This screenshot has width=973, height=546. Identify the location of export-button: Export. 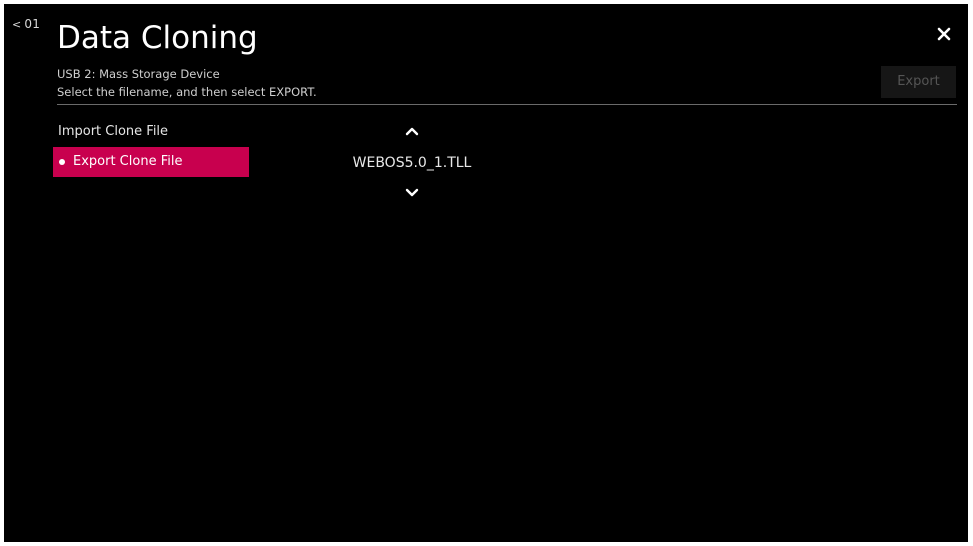
(918, 82).